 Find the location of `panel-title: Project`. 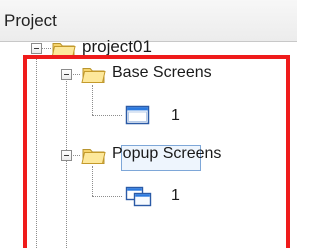

panel-title: Project is located at coordinates (30, 20).